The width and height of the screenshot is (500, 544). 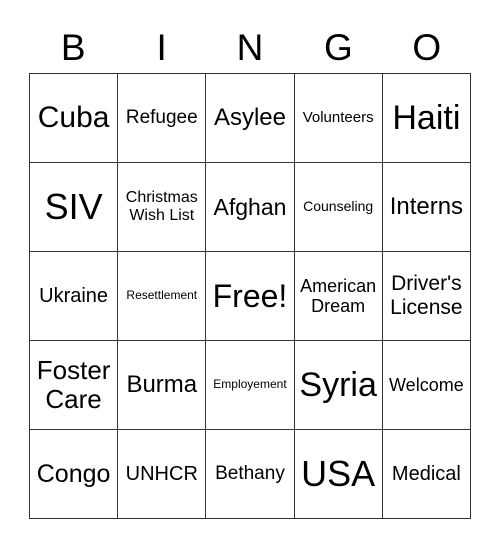 What do you see at coordinates (162, 385) in the screenshot?
I see `bingo-cell: Burma` at bounding box center [162, 385].